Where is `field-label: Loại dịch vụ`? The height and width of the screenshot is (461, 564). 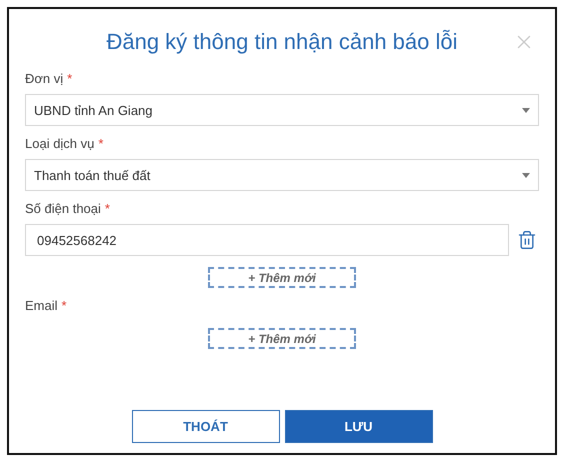 field-label: Loại dịch vụ is located at coordinates (59, 143).